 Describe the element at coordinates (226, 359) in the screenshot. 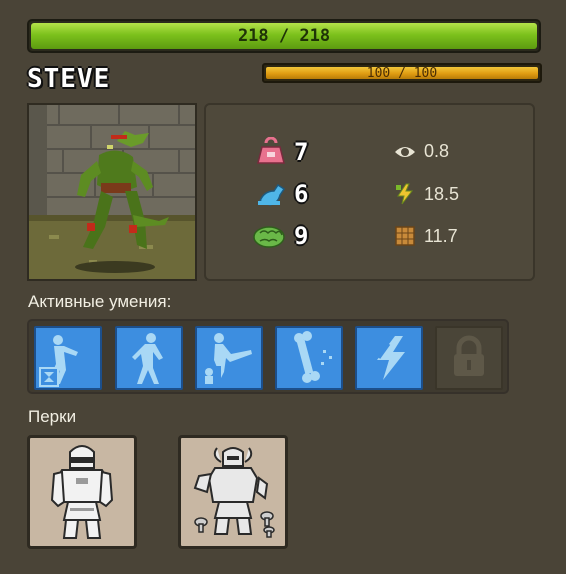

I see `kick-skill-icon` at that location.